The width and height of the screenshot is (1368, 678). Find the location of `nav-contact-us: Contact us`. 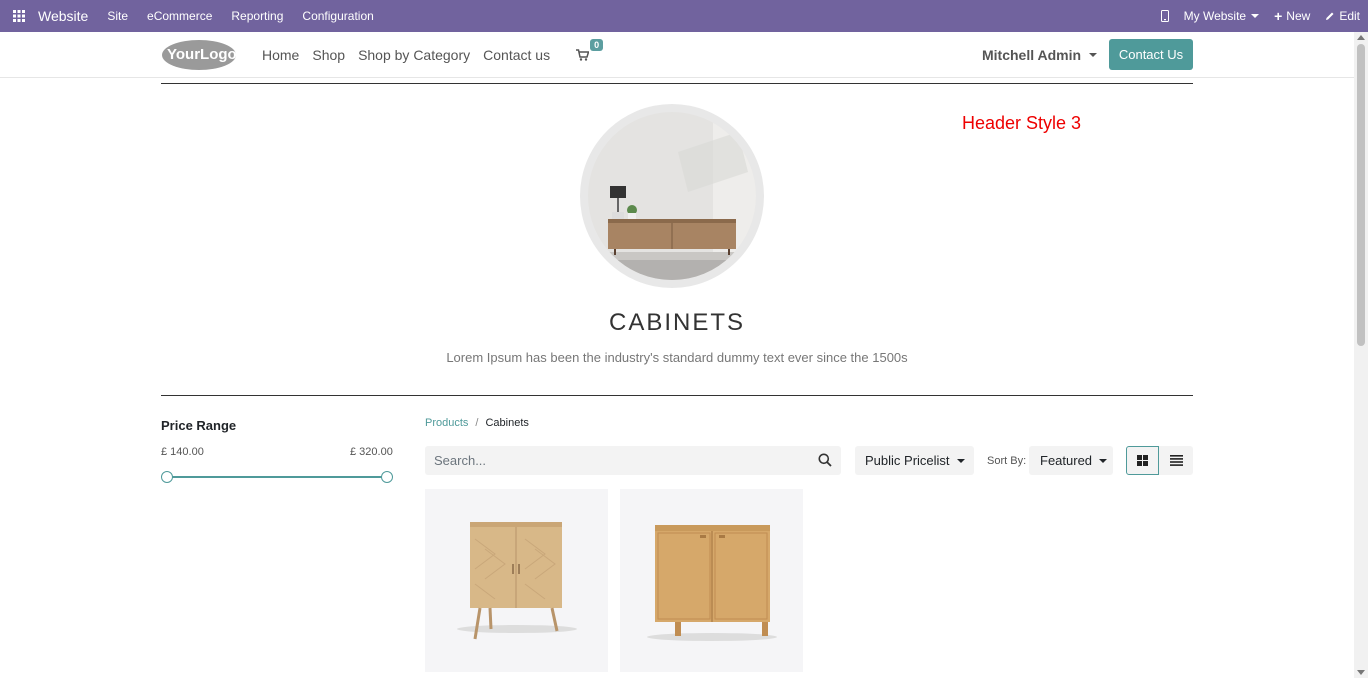

nav-contact-us: Contact us is located at coordinates (516, 55).